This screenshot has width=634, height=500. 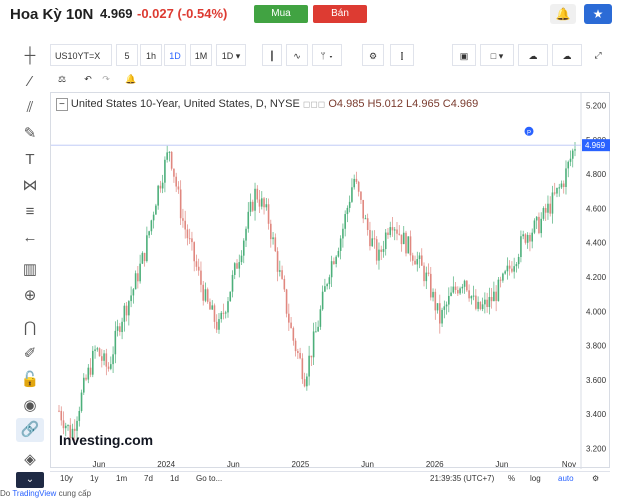 What do you see at coordinates (30, 406) in the screenshot?
I see `eye-icon: ◉` at bounding box center [30, 406].